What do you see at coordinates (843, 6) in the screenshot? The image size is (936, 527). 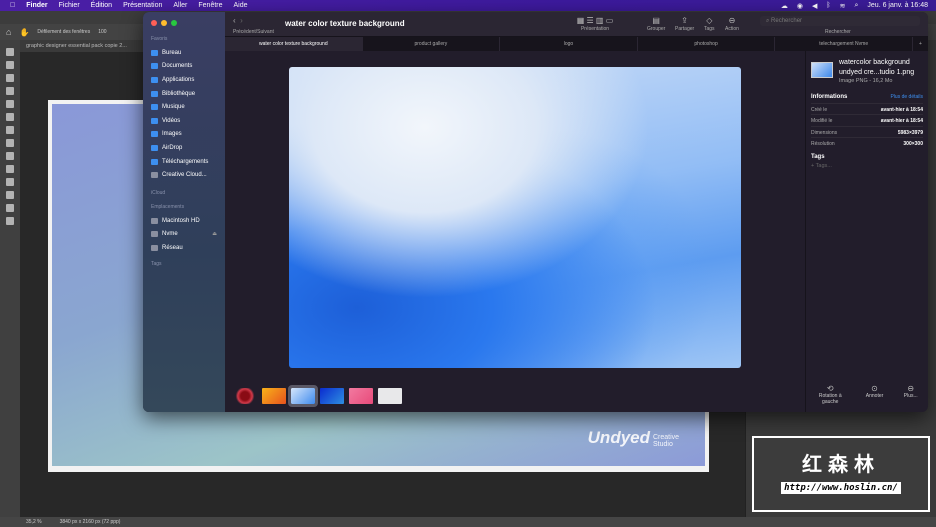 I see `wifi-icon: ≋` at bounding box center [843, 6].